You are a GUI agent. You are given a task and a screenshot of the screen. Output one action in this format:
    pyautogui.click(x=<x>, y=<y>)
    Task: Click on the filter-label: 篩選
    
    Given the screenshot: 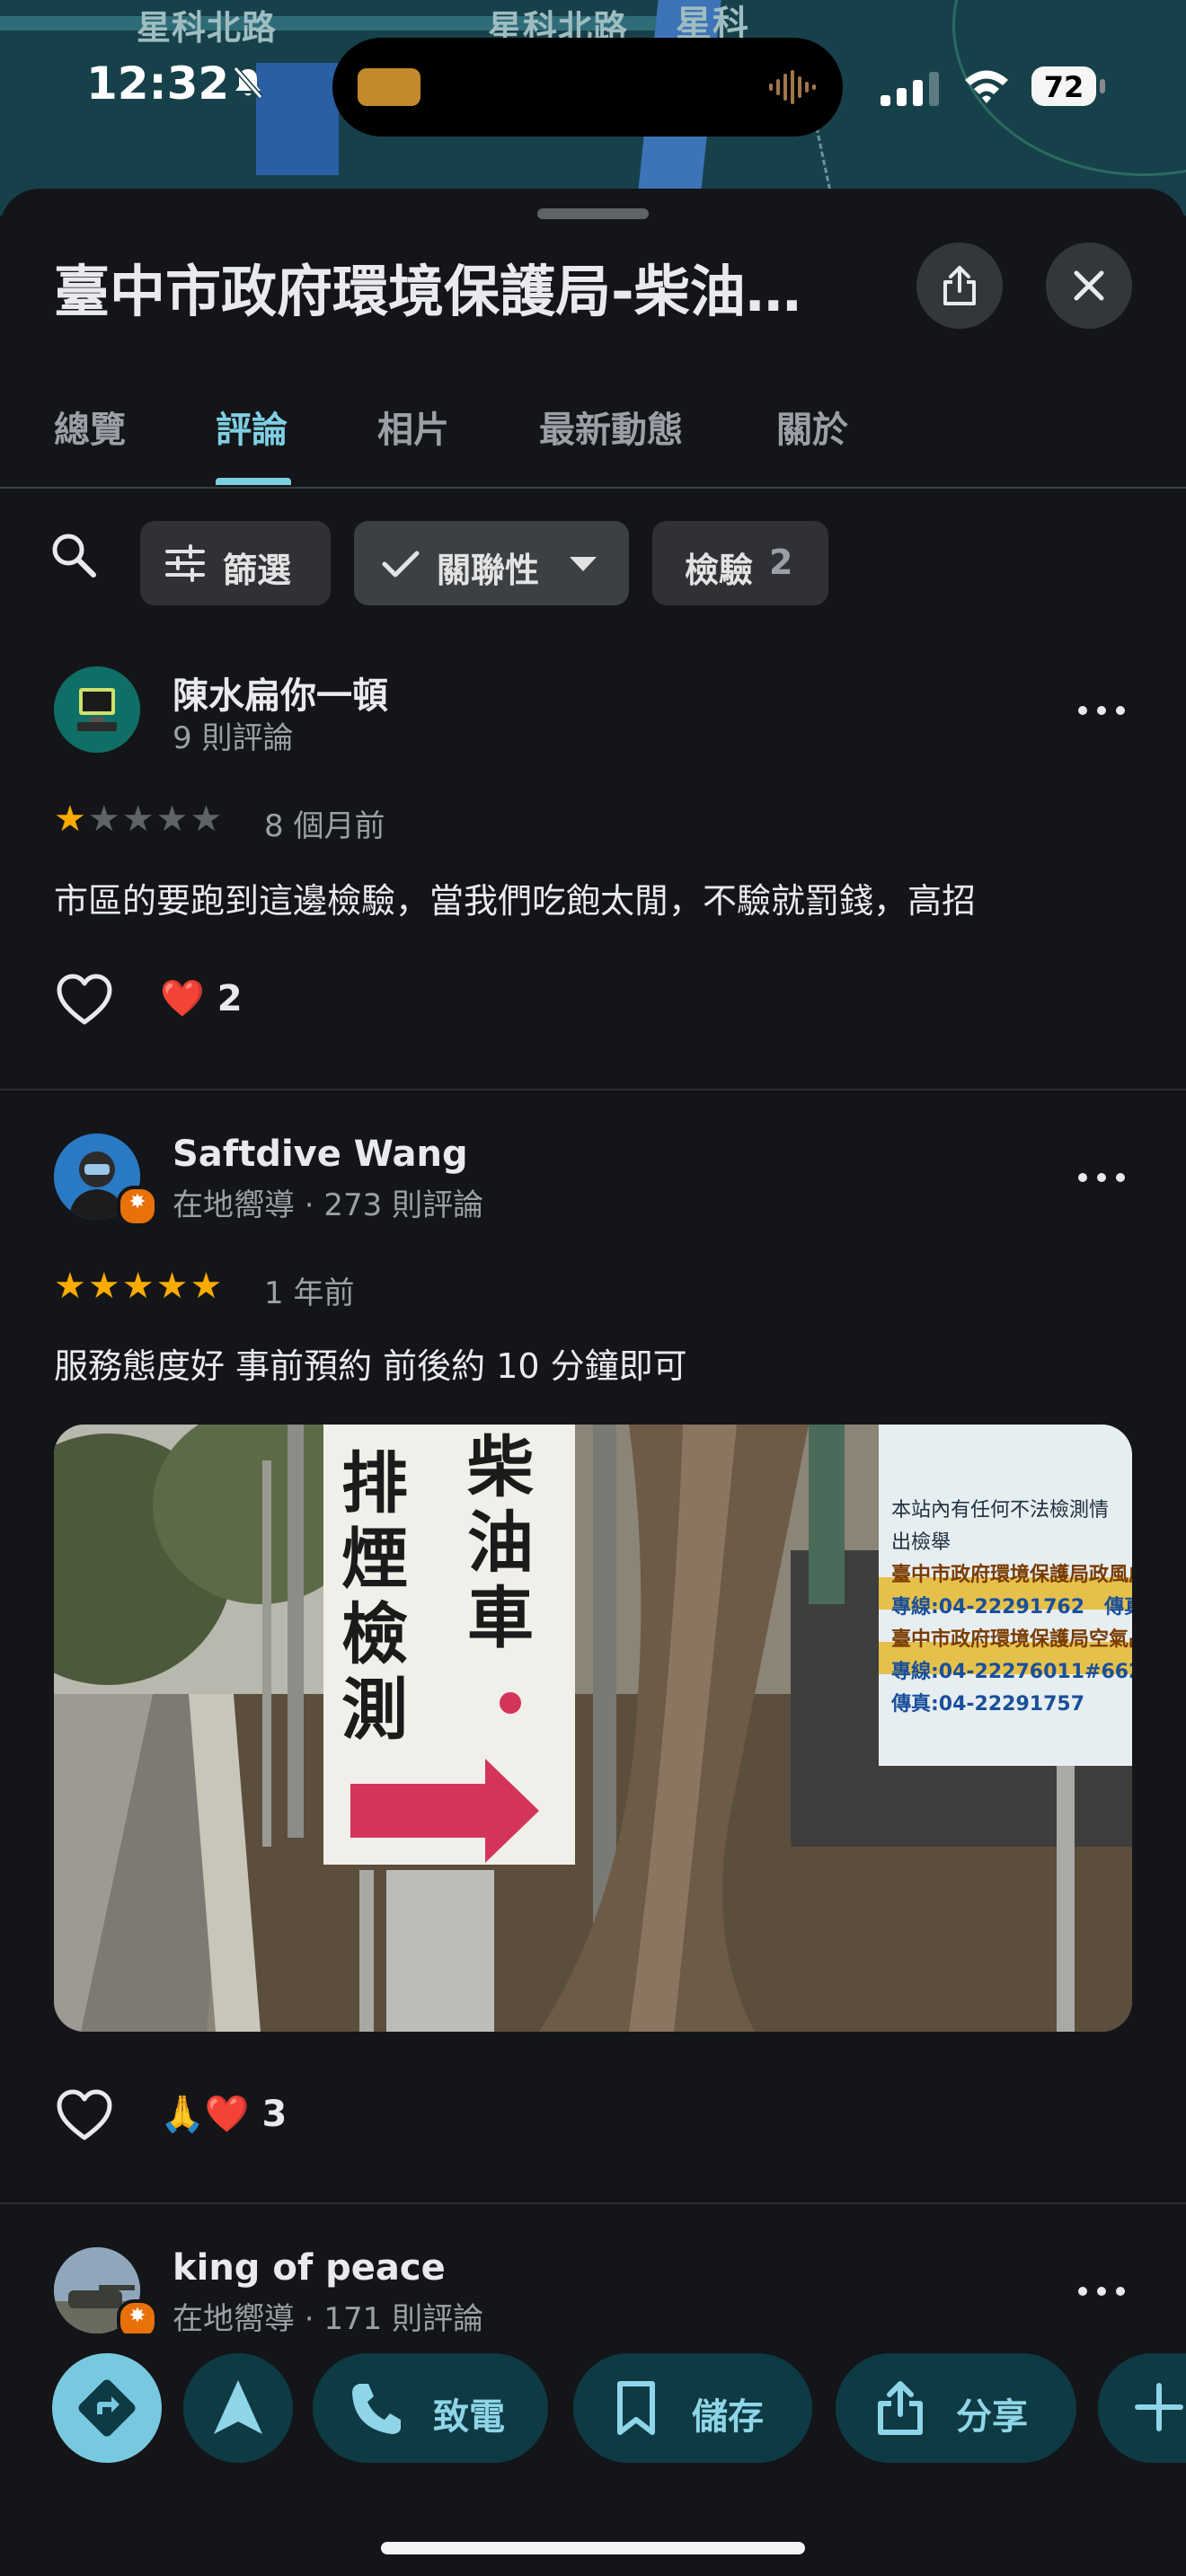 What is the action you would take?
    pyautogui.click(x=257, y=570)
    